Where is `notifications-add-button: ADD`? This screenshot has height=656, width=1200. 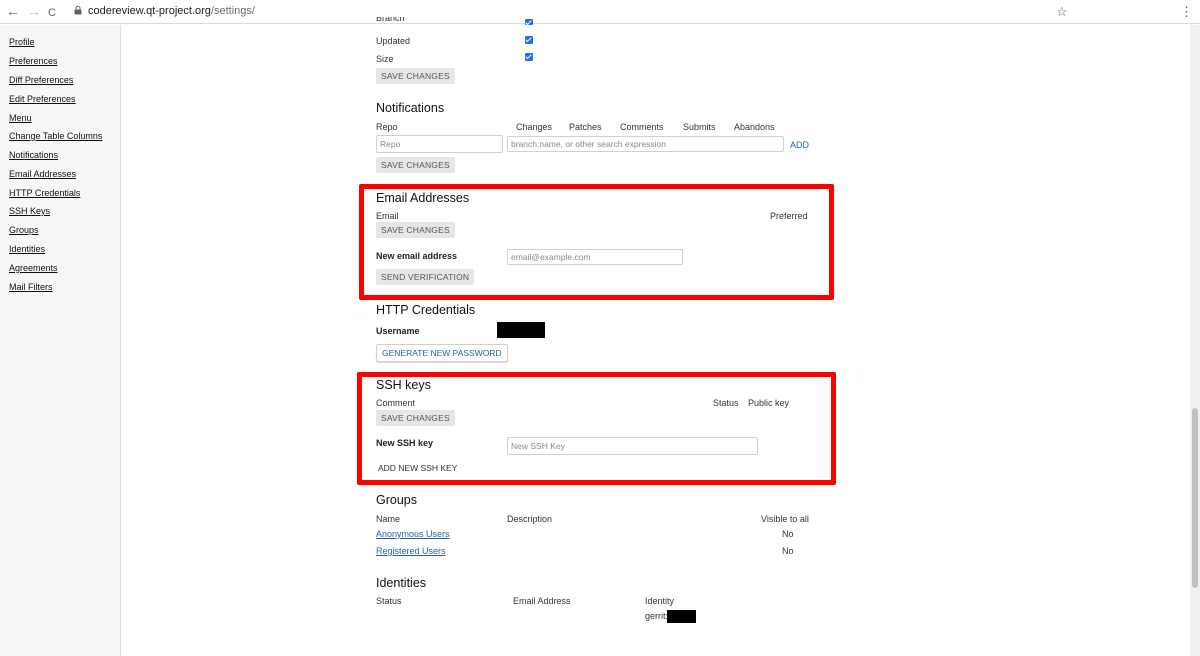 notifications-add-button: ADD is located at coordinates (799, 145).